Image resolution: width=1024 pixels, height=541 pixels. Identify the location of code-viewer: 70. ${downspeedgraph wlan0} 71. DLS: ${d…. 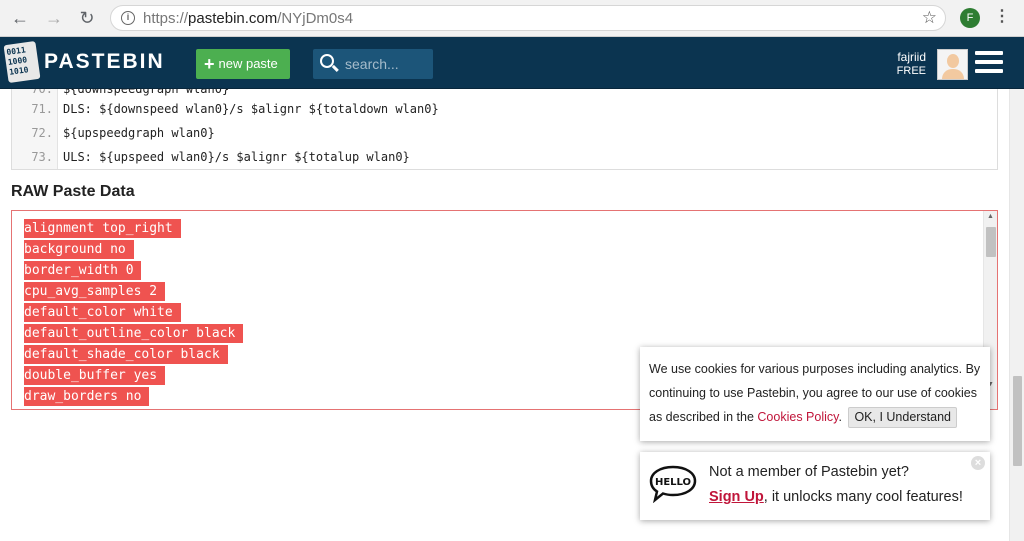
(504, 129).